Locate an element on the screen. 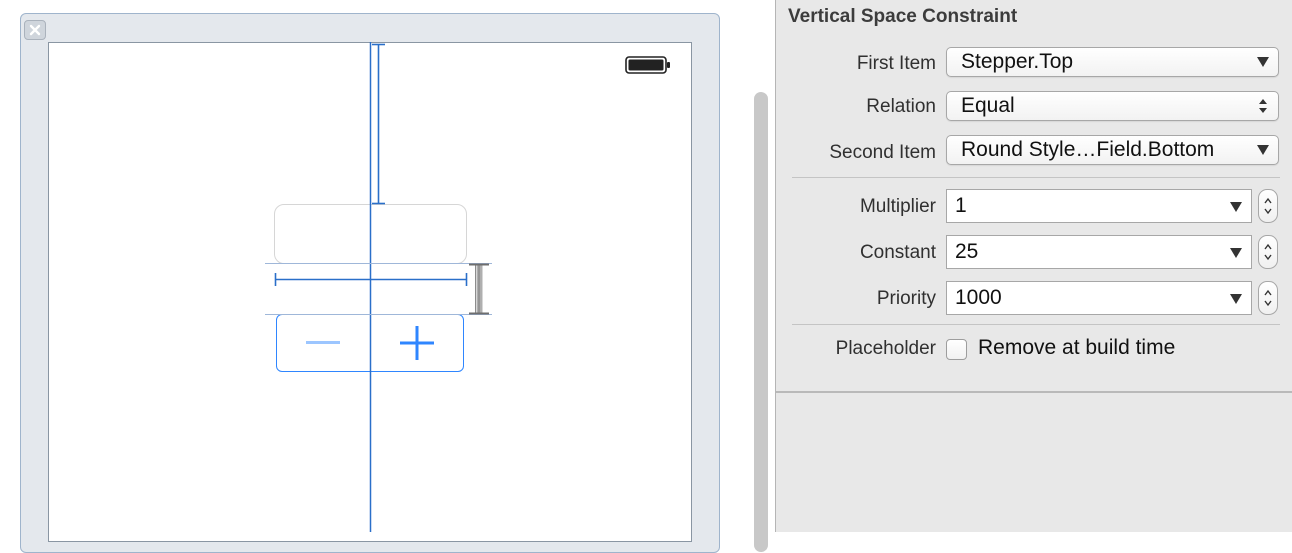 This screenshot has height=553, width=1292. stepper-decrement-button is located at coordinates (324, 343).